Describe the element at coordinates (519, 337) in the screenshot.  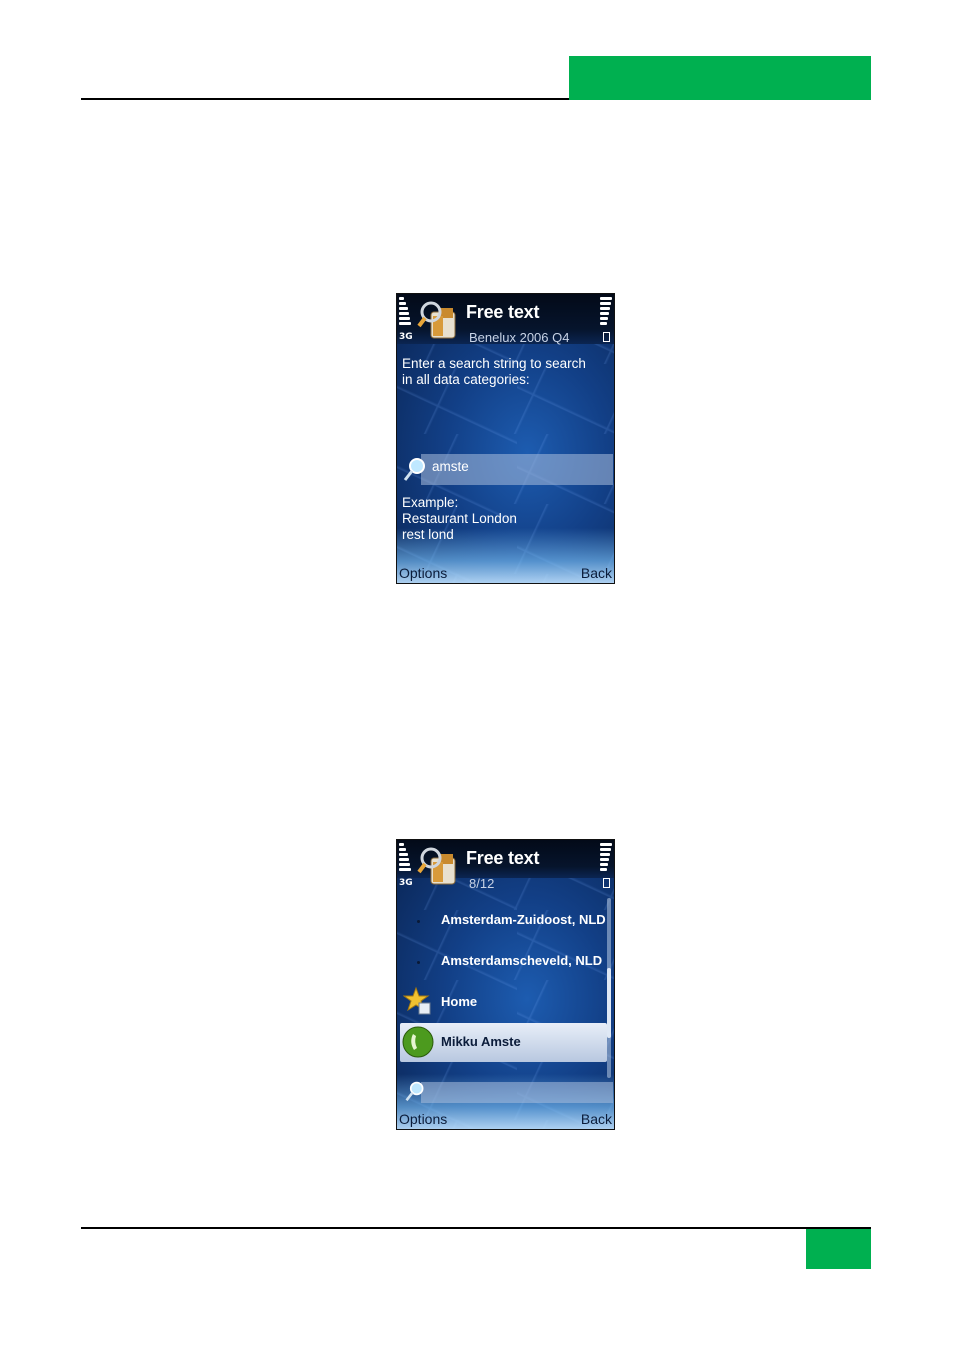
I see `screen-subtitle: Benelux 2006 Q4` at that location.